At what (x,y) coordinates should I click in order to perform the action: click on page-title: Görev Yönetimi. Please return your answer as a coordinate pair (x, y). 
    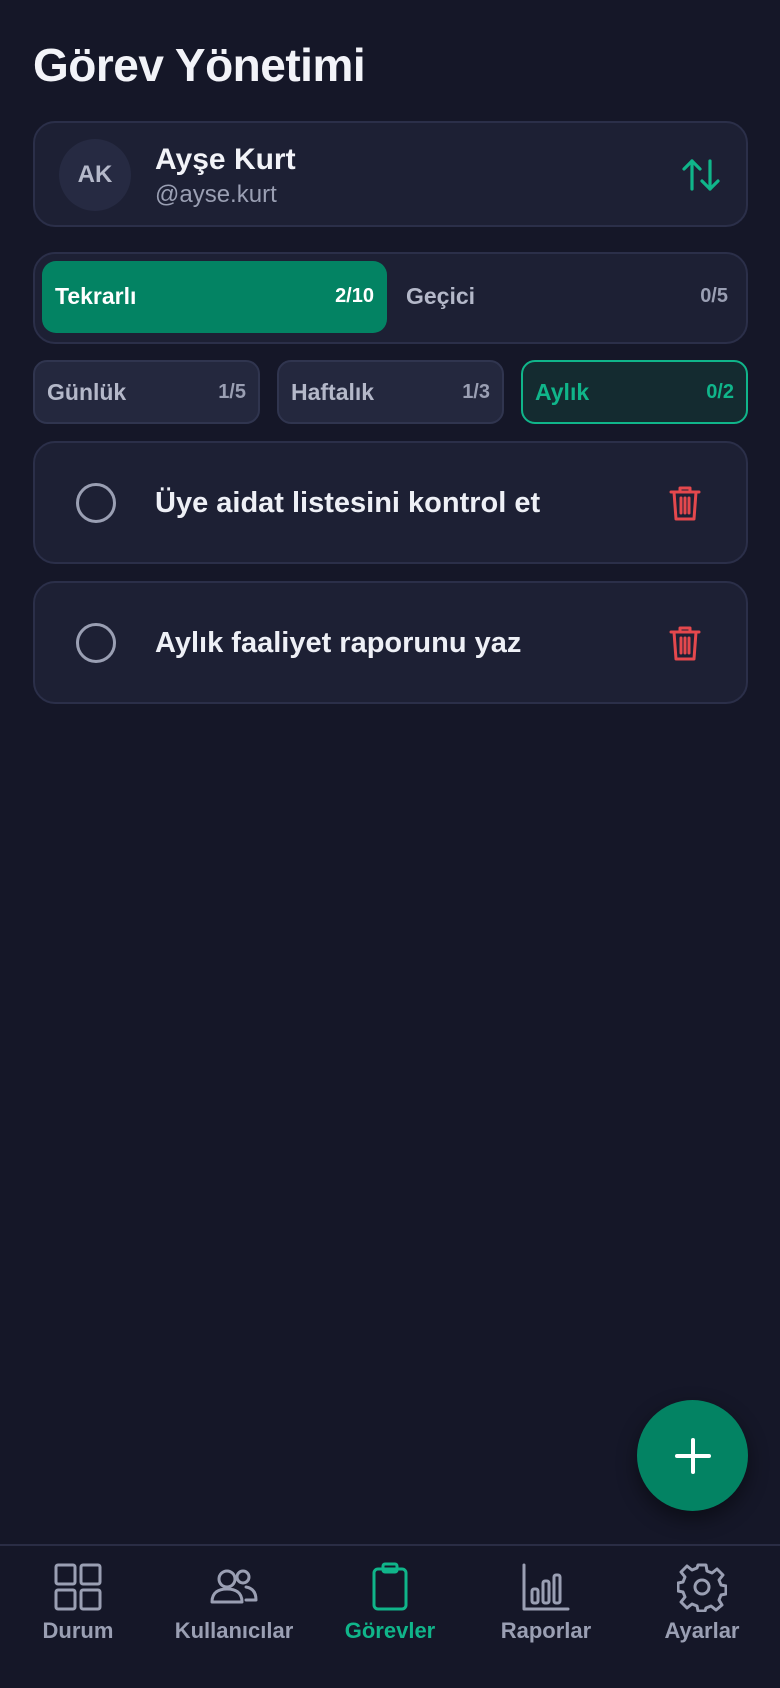
    Looking at the image, I should click on (199, 65).